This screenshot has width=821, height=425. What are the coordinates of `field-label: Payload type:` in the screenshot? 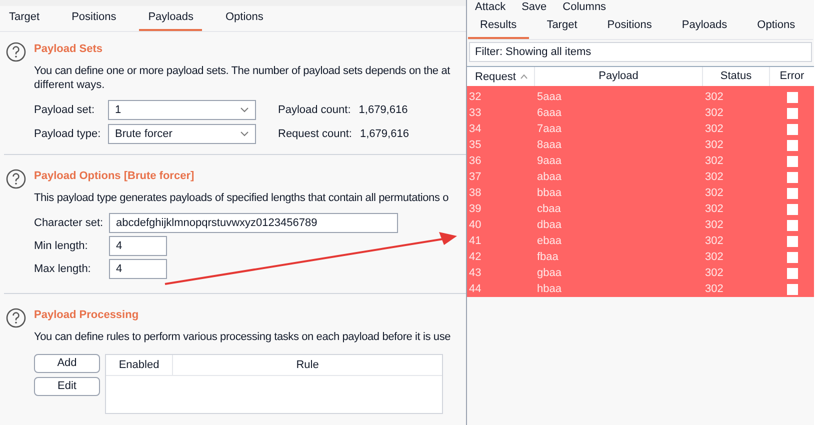 It's located at (67, 134).